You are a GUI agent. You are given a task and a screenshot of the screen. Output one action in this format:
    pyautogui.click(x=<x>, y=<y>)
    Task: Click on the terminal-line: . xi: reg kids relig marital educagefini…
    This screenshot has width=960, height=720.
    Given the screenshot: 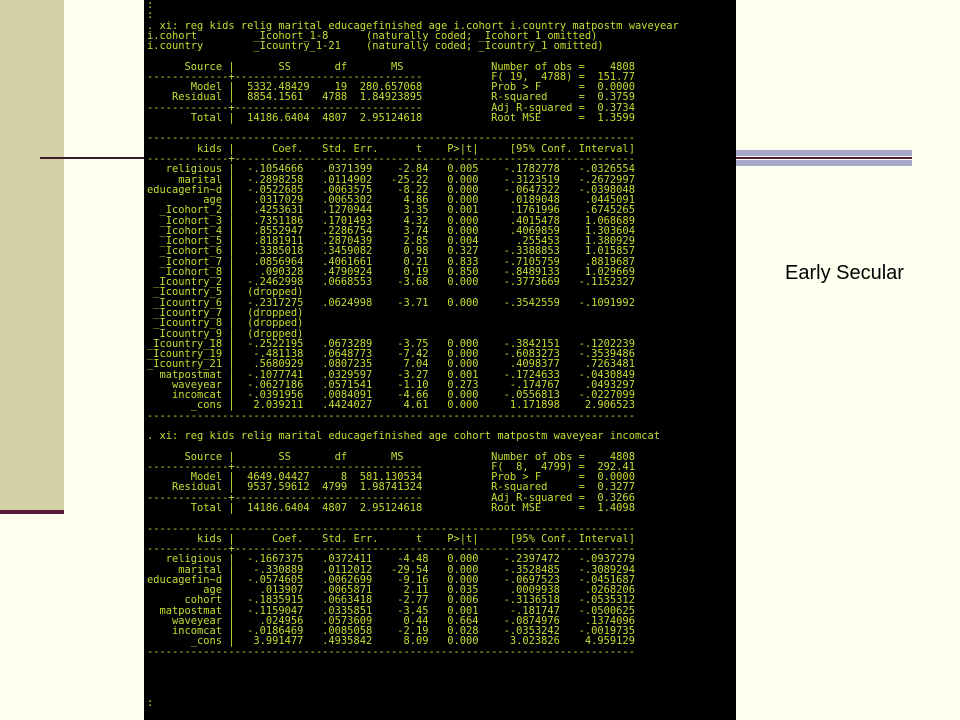 What is the action you would take?
    pyautogui.click(x=403, y=436)
    